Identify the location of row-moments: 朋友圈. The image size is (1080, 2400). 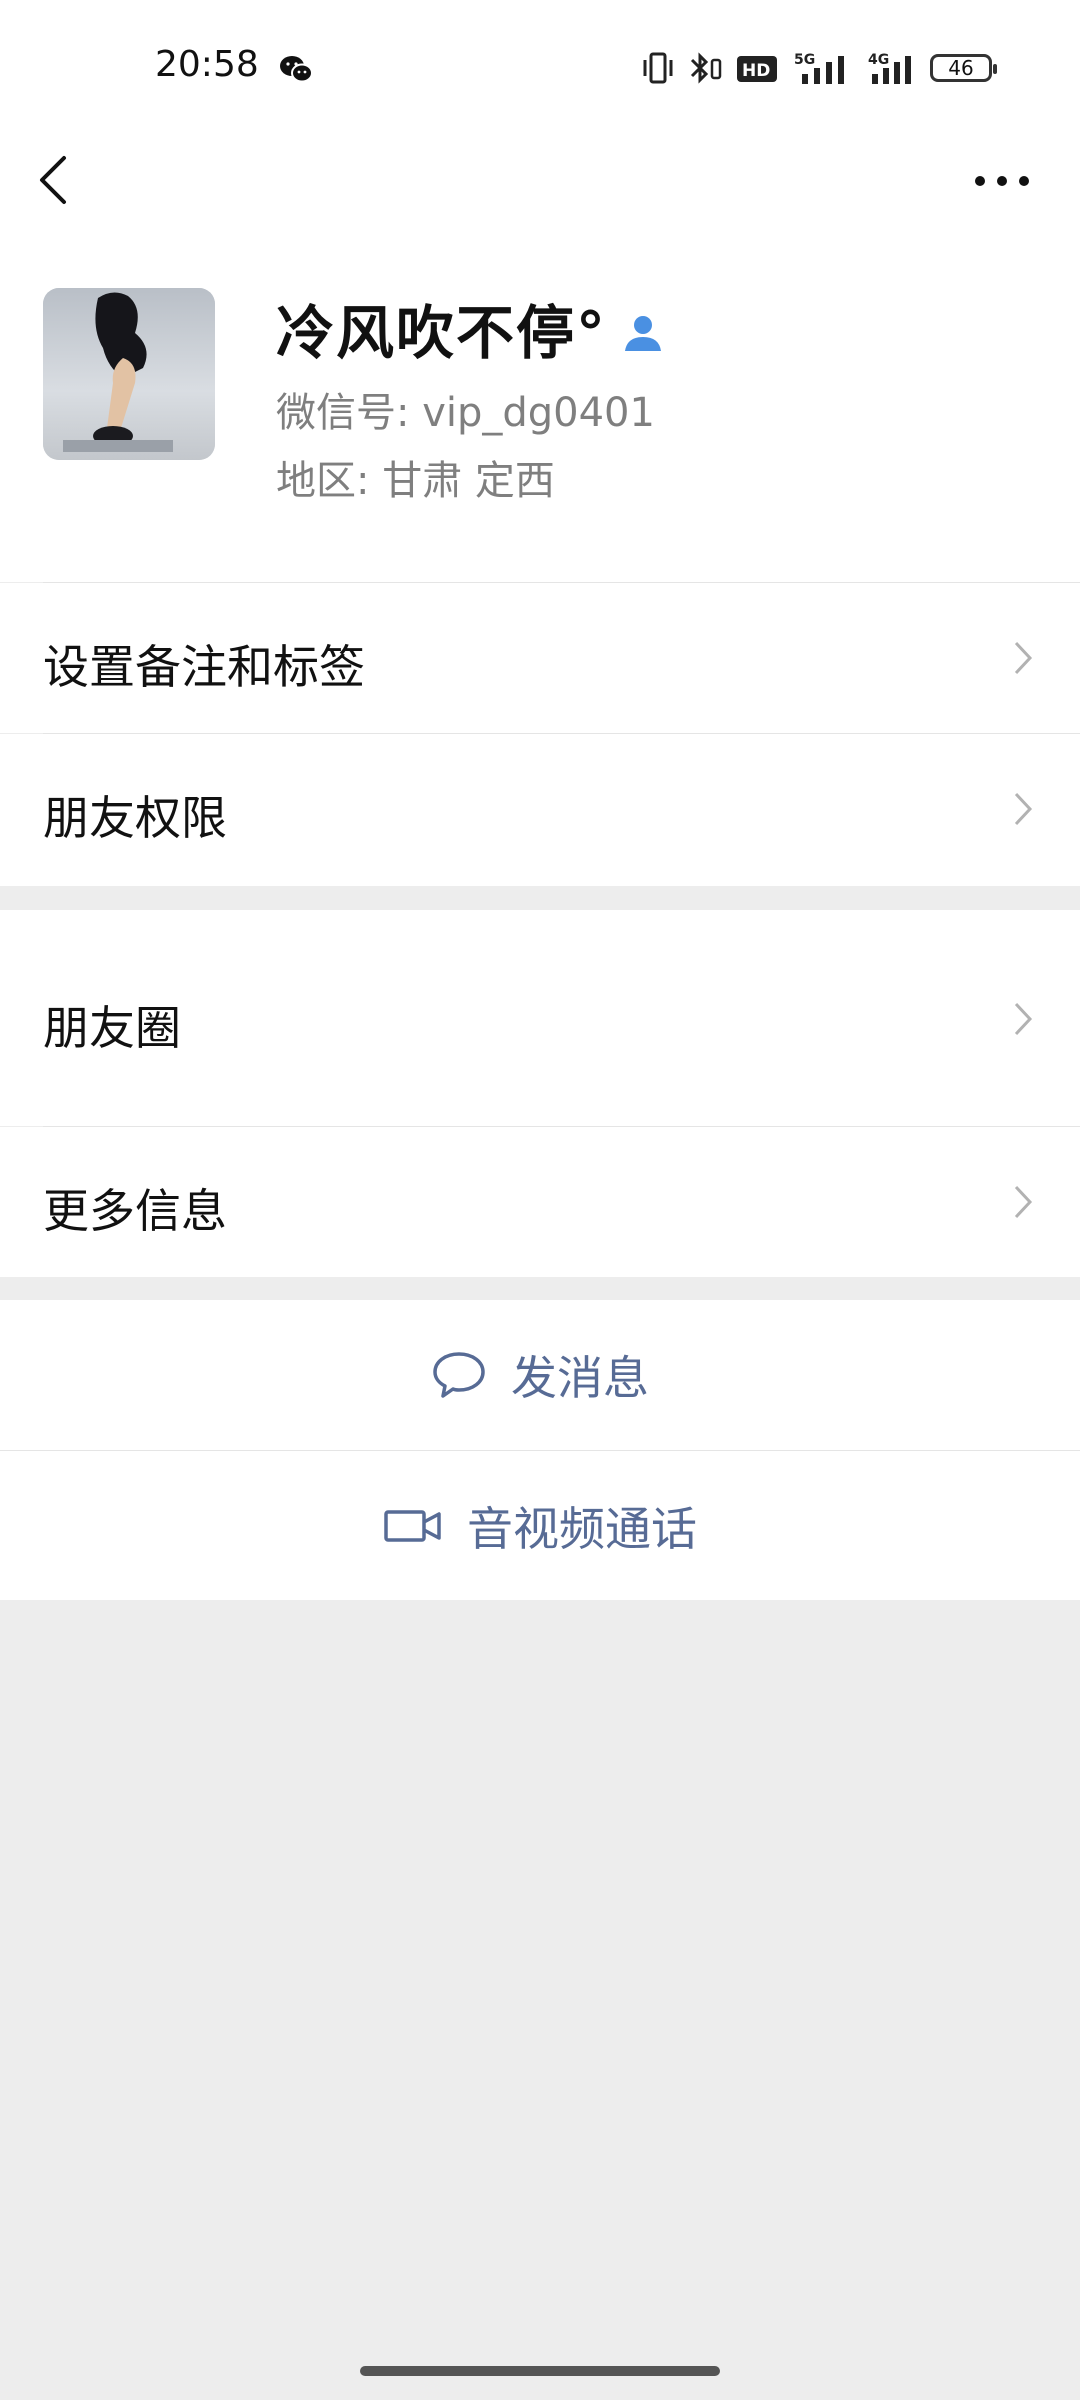
(540, 1018).